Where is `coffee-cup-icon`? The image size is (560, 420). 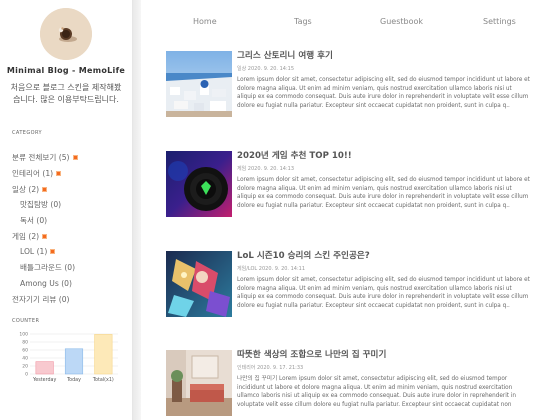 coffee-cup-icon is located at coordinates (66, 34).